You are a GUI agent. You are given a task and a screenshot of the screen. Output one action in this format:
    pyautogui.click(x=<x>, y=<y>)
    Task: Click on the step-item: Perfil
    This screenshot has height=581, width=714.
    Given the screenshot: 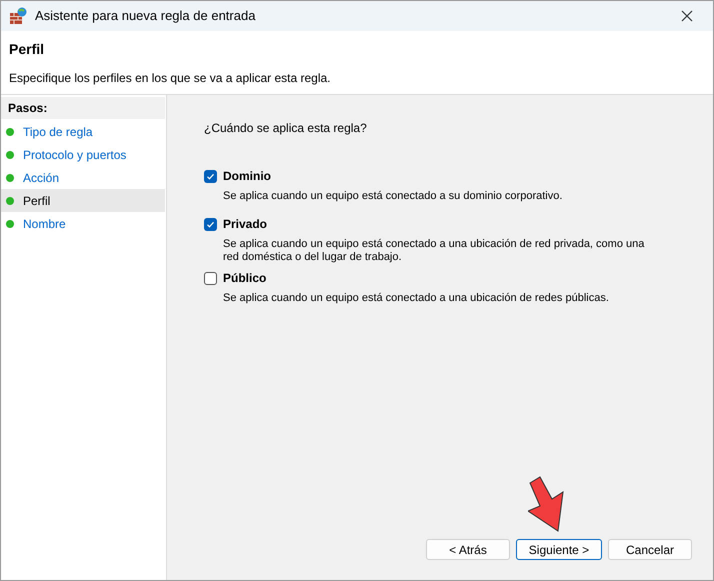 What is the action you would take?
    pyautogui.click(x=83, y=200)
    